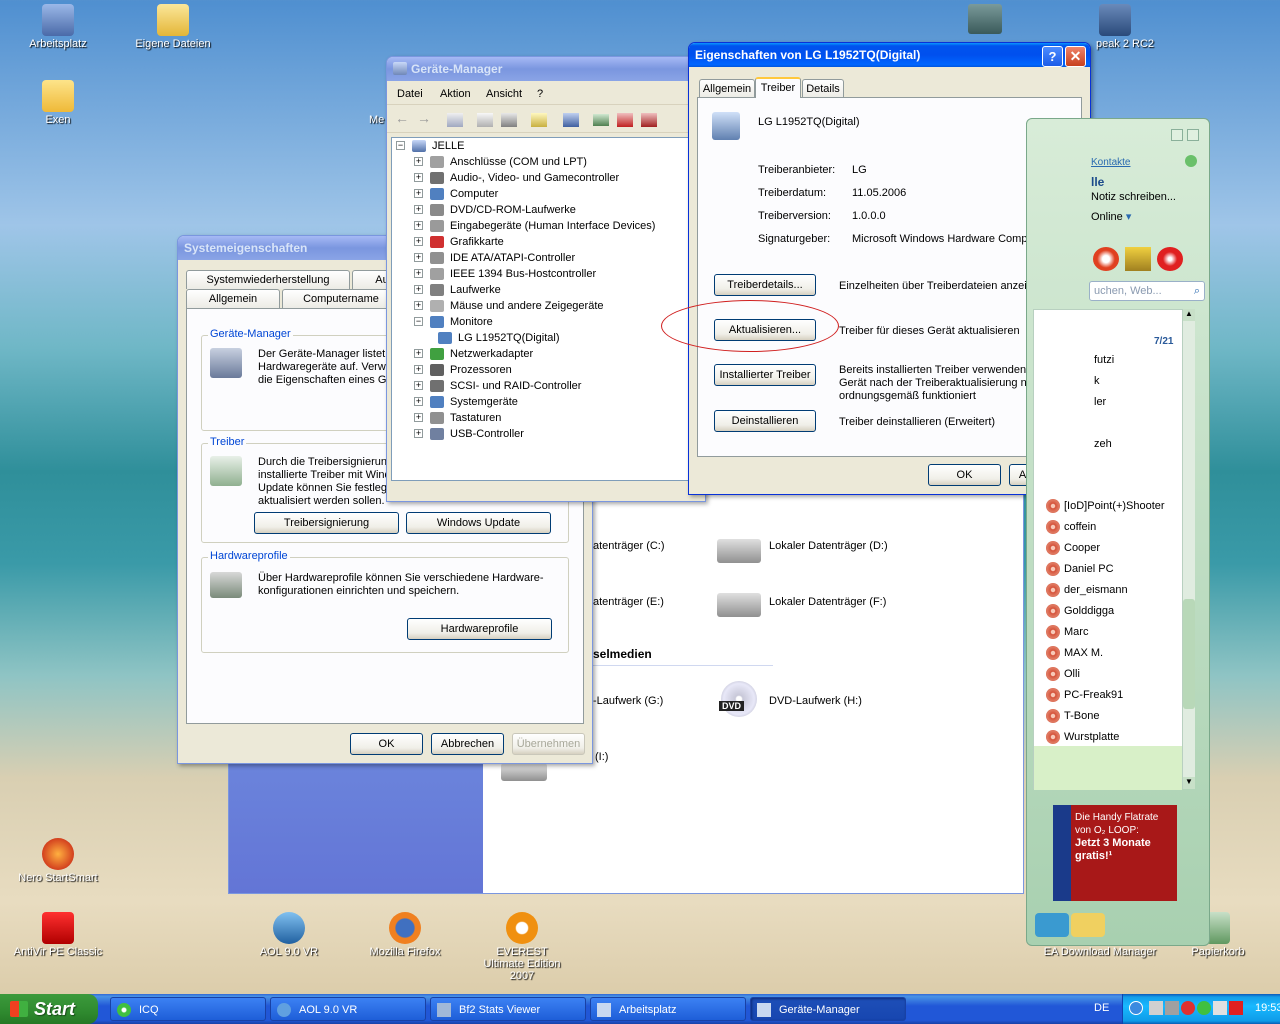  I want to click on expand-icon: −, so click(418, 321).